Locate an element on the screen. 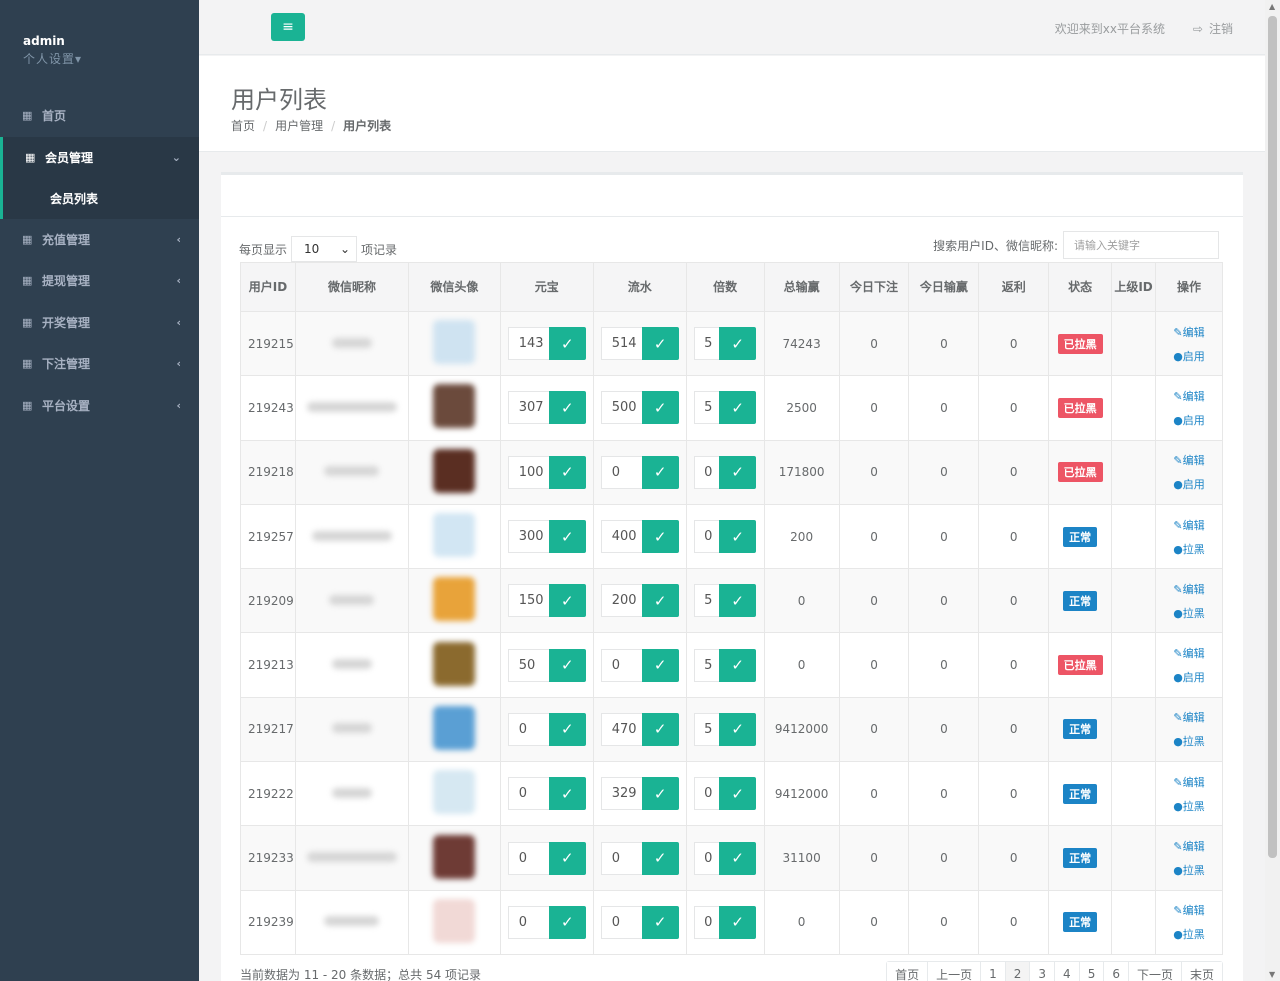 This screenshot has height=981, width=1280. personal-settings-dropdown: 个人设置▾ is located at coordinates (111, 58).